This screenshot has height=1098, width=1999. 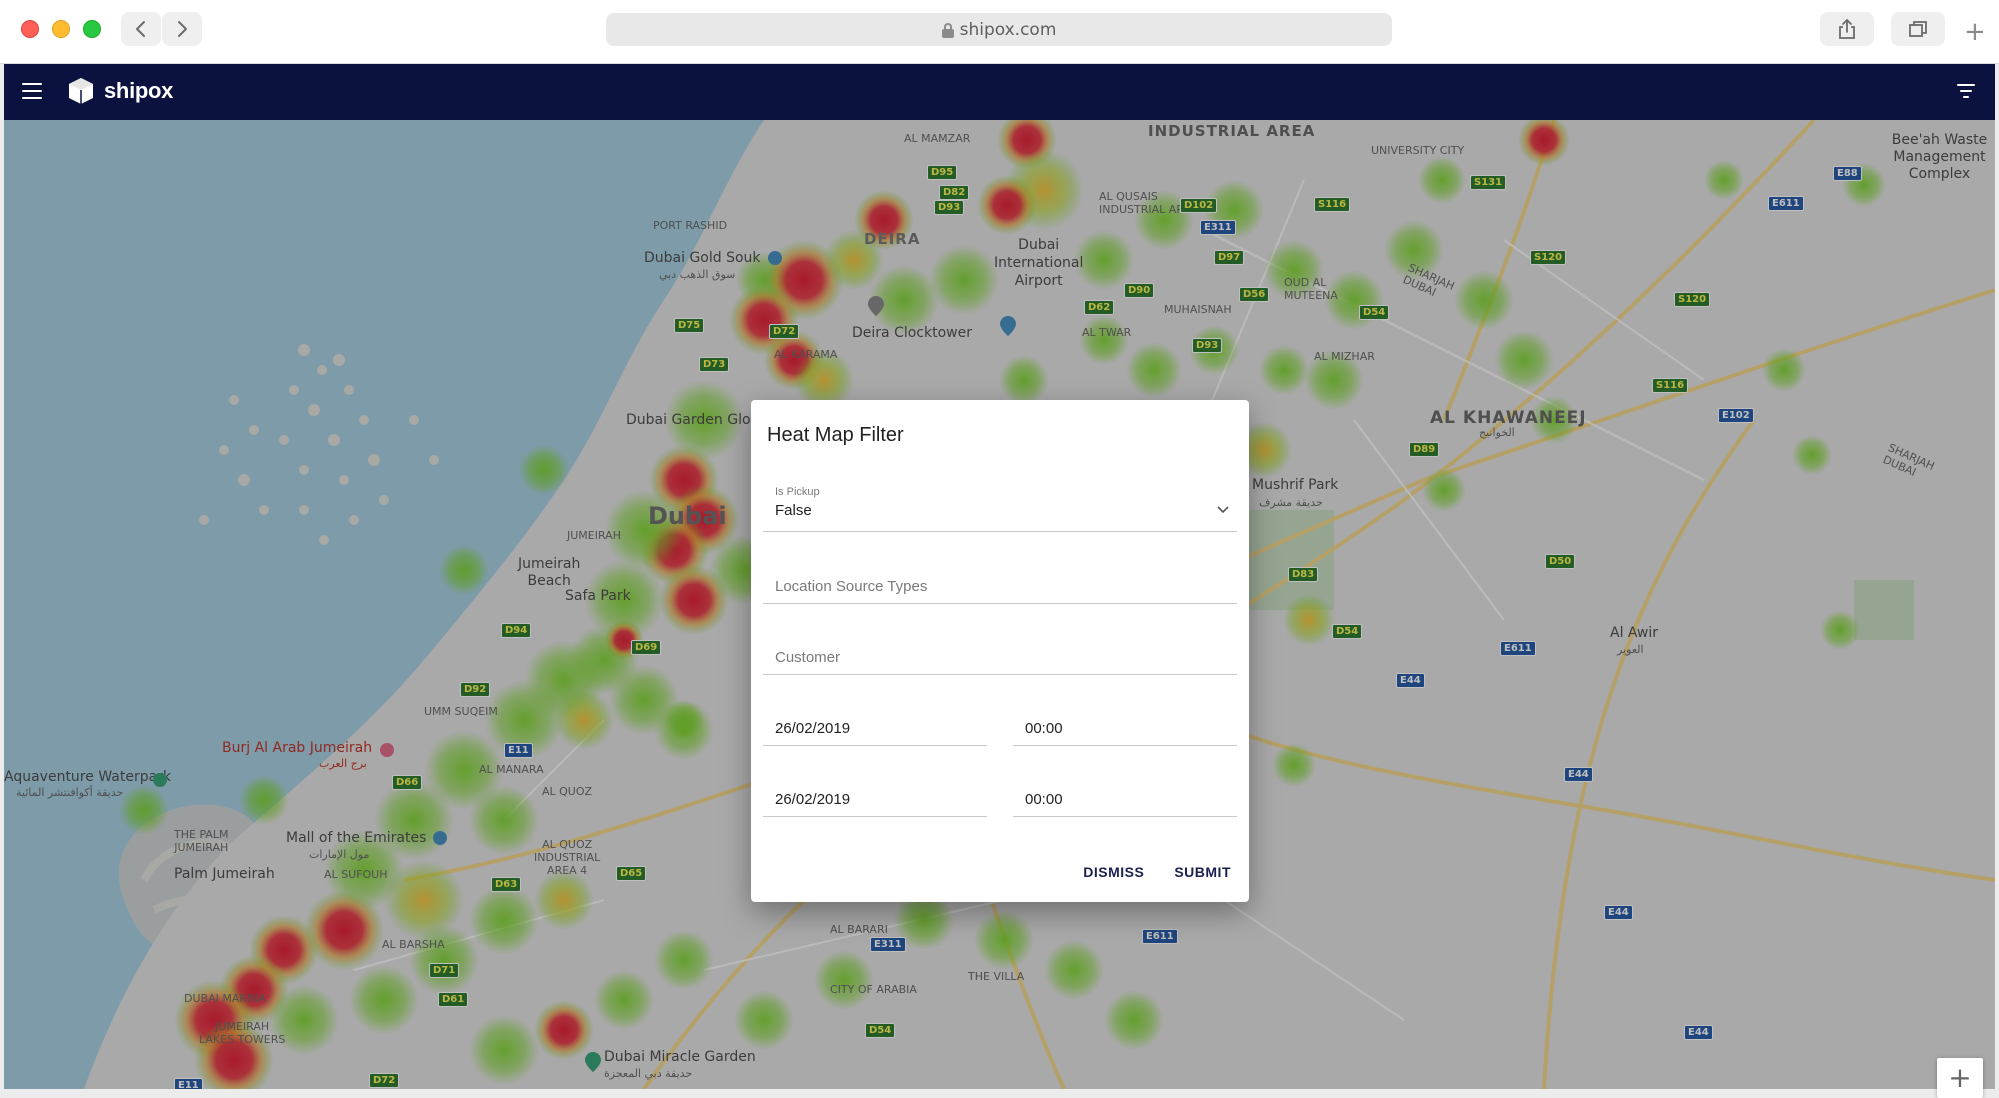 What do you see at coordinates (947, 30) in the screenshot?
I see `lock-icon` at bounding box center [947, 30].